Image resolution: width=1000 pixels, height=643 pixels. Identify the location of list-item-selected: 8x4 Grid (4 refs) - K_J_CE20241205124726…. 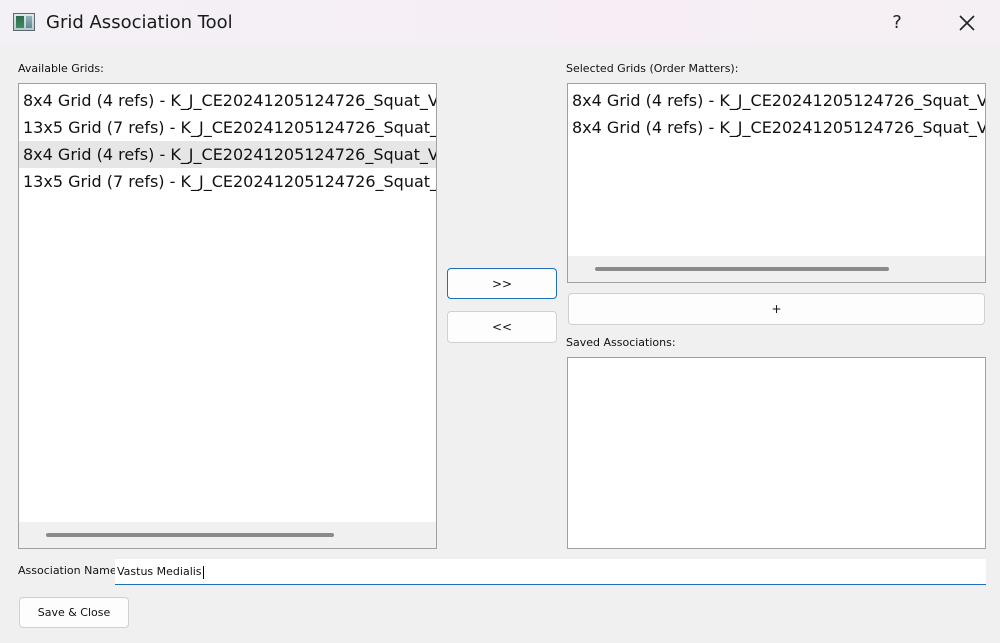
(227, 154).